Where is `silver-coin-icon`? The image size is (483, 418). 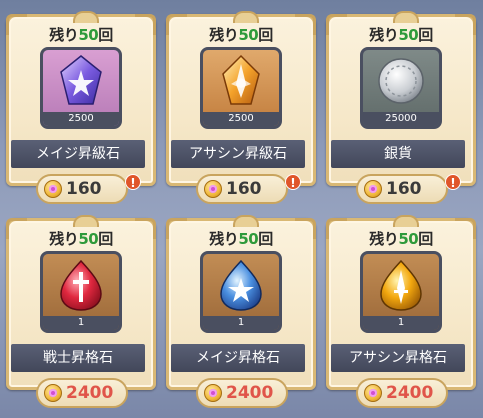
silver-coin-icon is located at coordinates (401, 81).